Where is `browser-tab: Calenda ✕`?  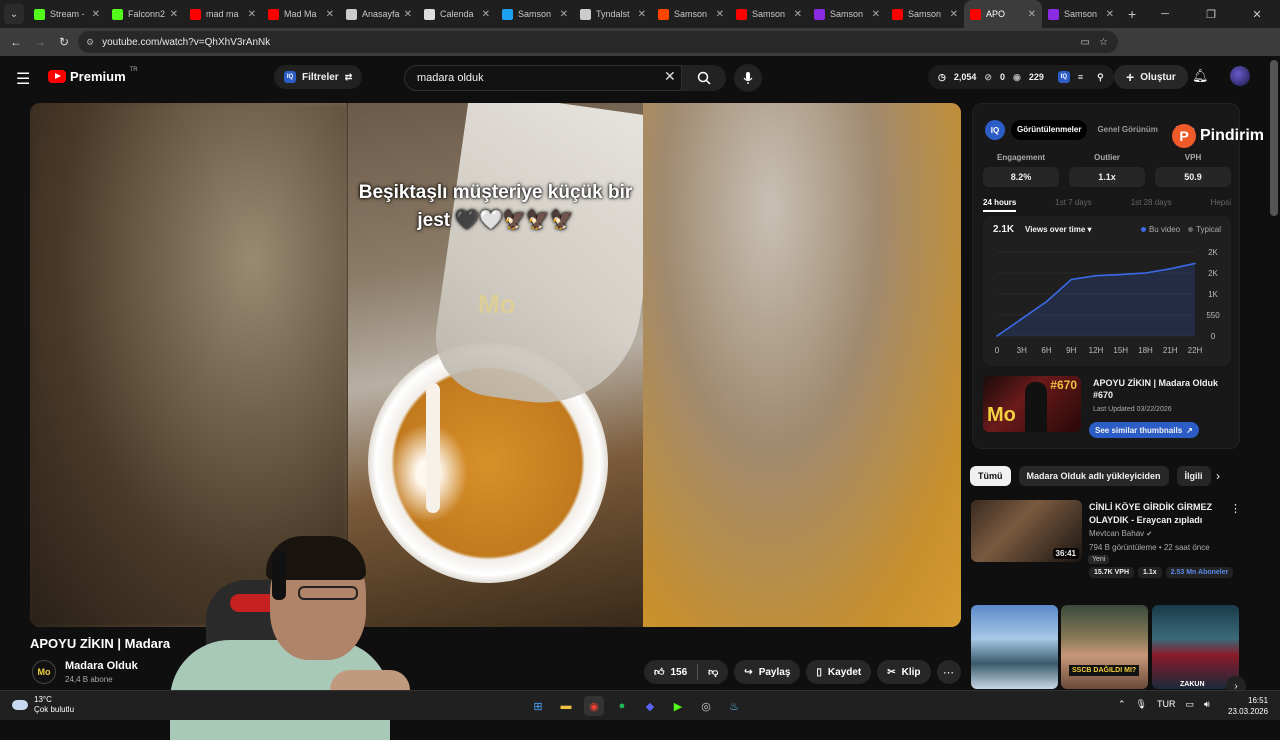
browser-tab: Calenda ✕ is located at coordinates (457, 14).